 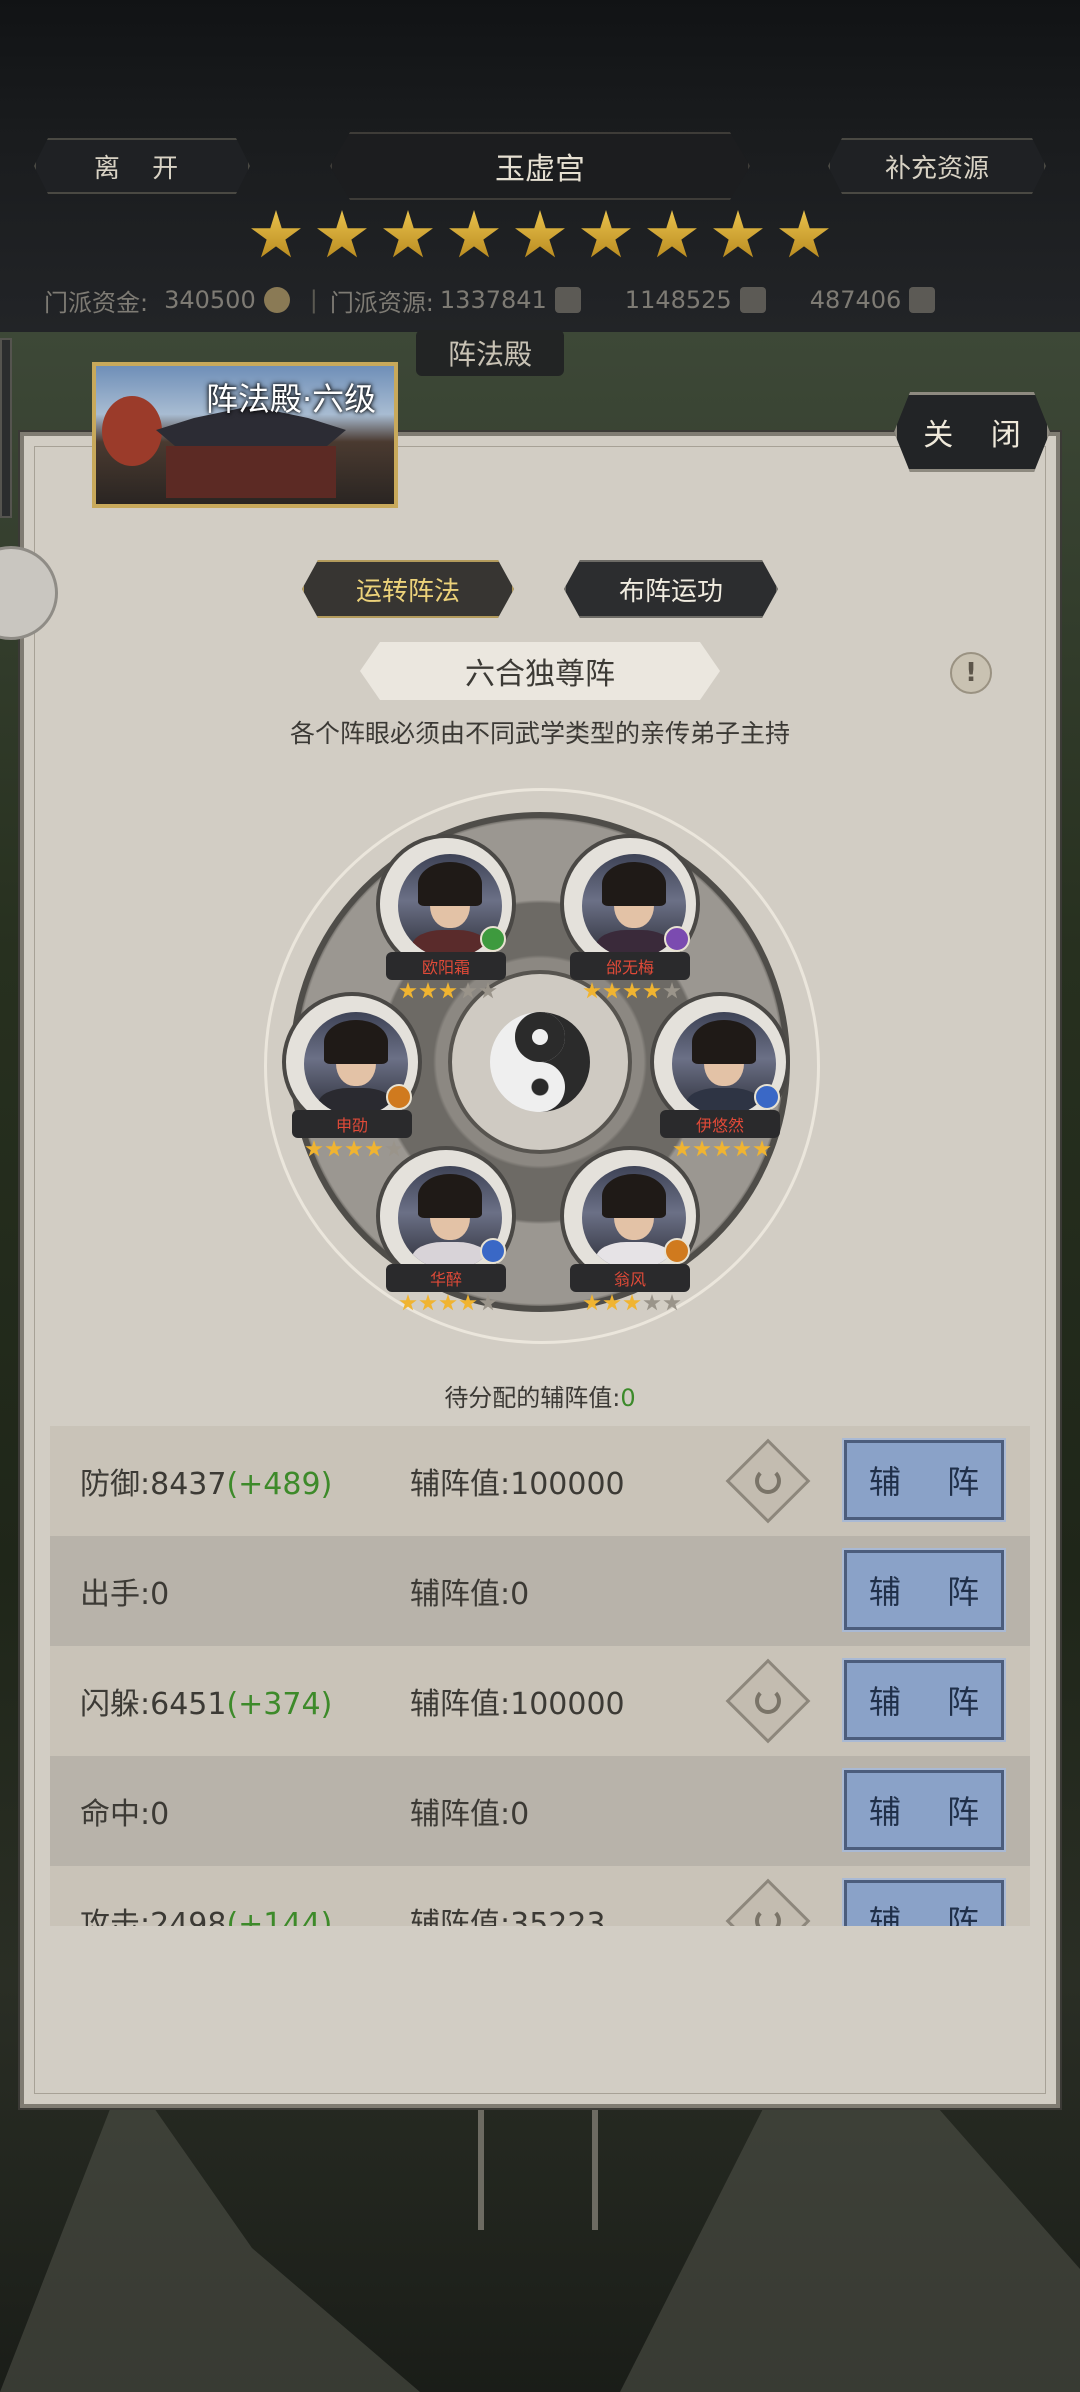 What do you see at coordinates (446, 966) in the screenshot?
I see `disciple-name: 欧阳霜` at bounding box center [446, 966].